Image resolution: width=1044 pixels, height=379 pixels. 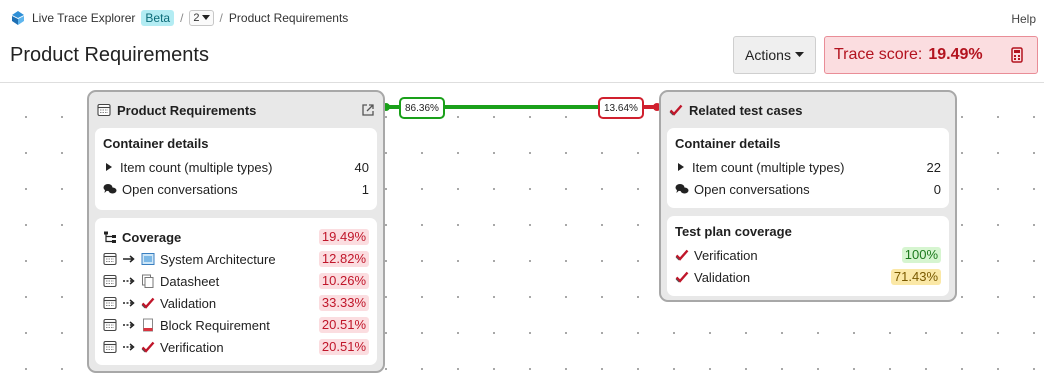 I want to click on coverage-row: Block Requirement 20.51%, so click(x=236, y=325).